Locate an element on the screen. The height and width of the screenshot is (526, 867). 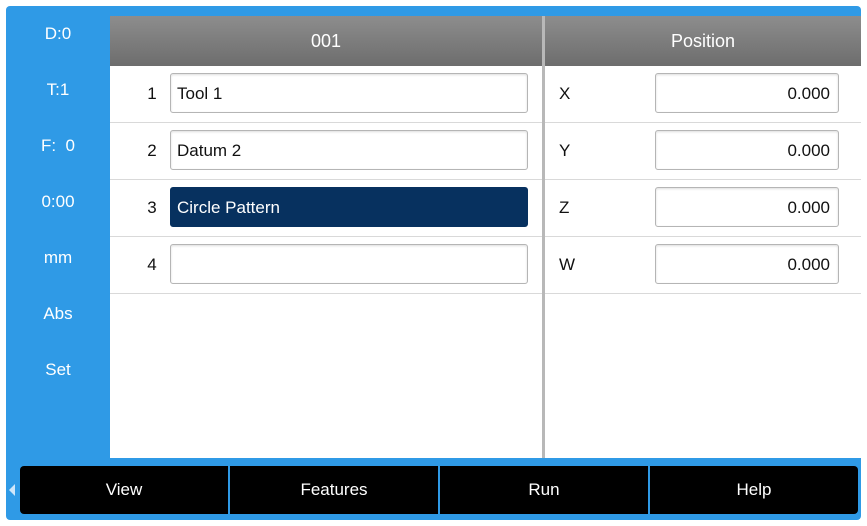
sidebar-item-set: Set is located at coordinates (58, 370).